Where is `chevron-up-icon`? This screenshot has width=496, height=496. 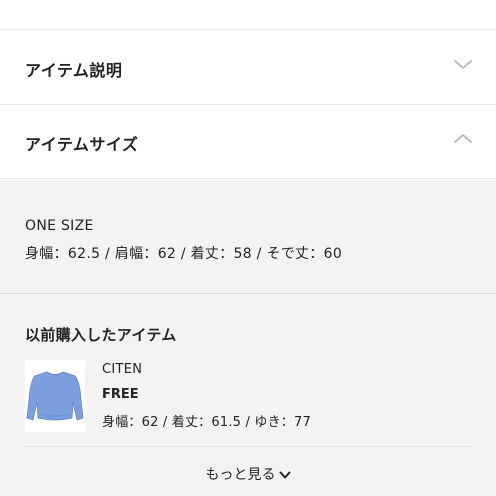 chevron-up-icon is located at coordinates (463, 138).